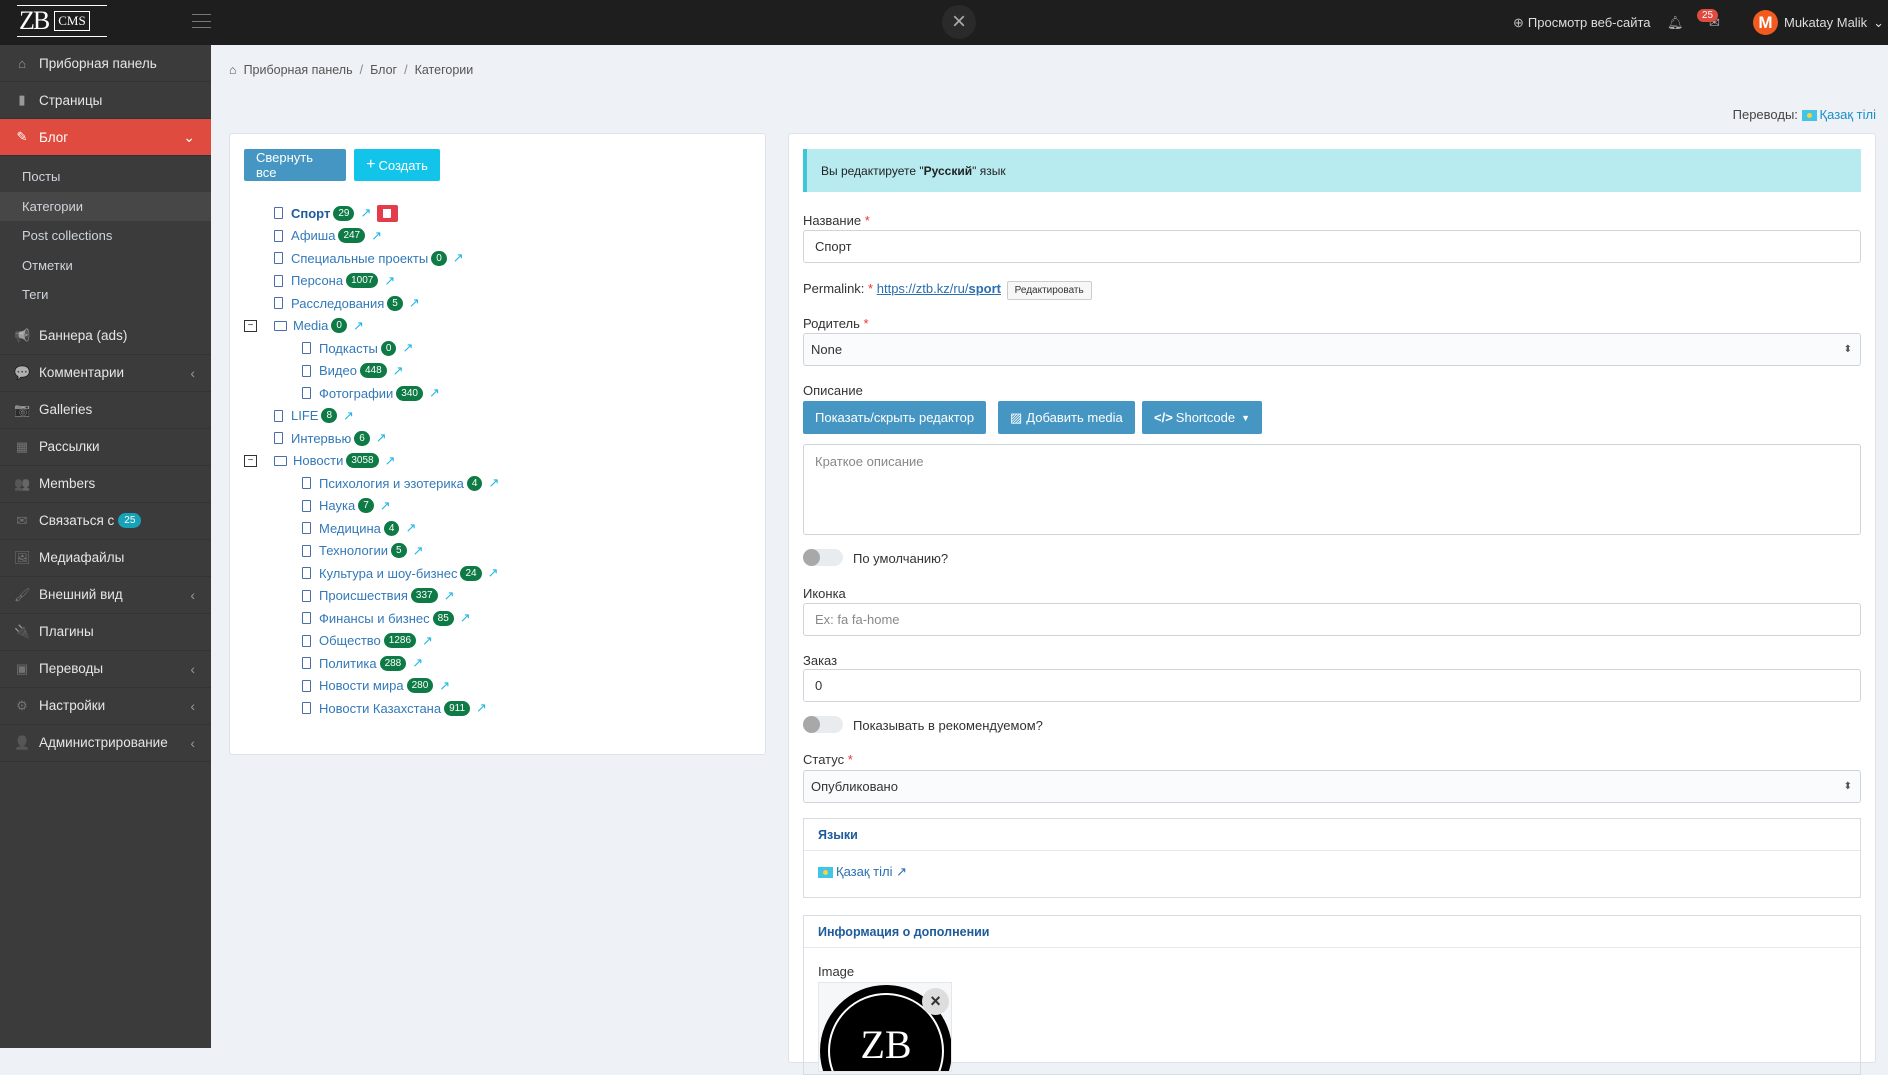 The width and height of the screenshot is (1888, 1075). Describe the element at coordinates (362, 663) in the screenshot. I see `tree-node: Политика 288 ↗` at that location.